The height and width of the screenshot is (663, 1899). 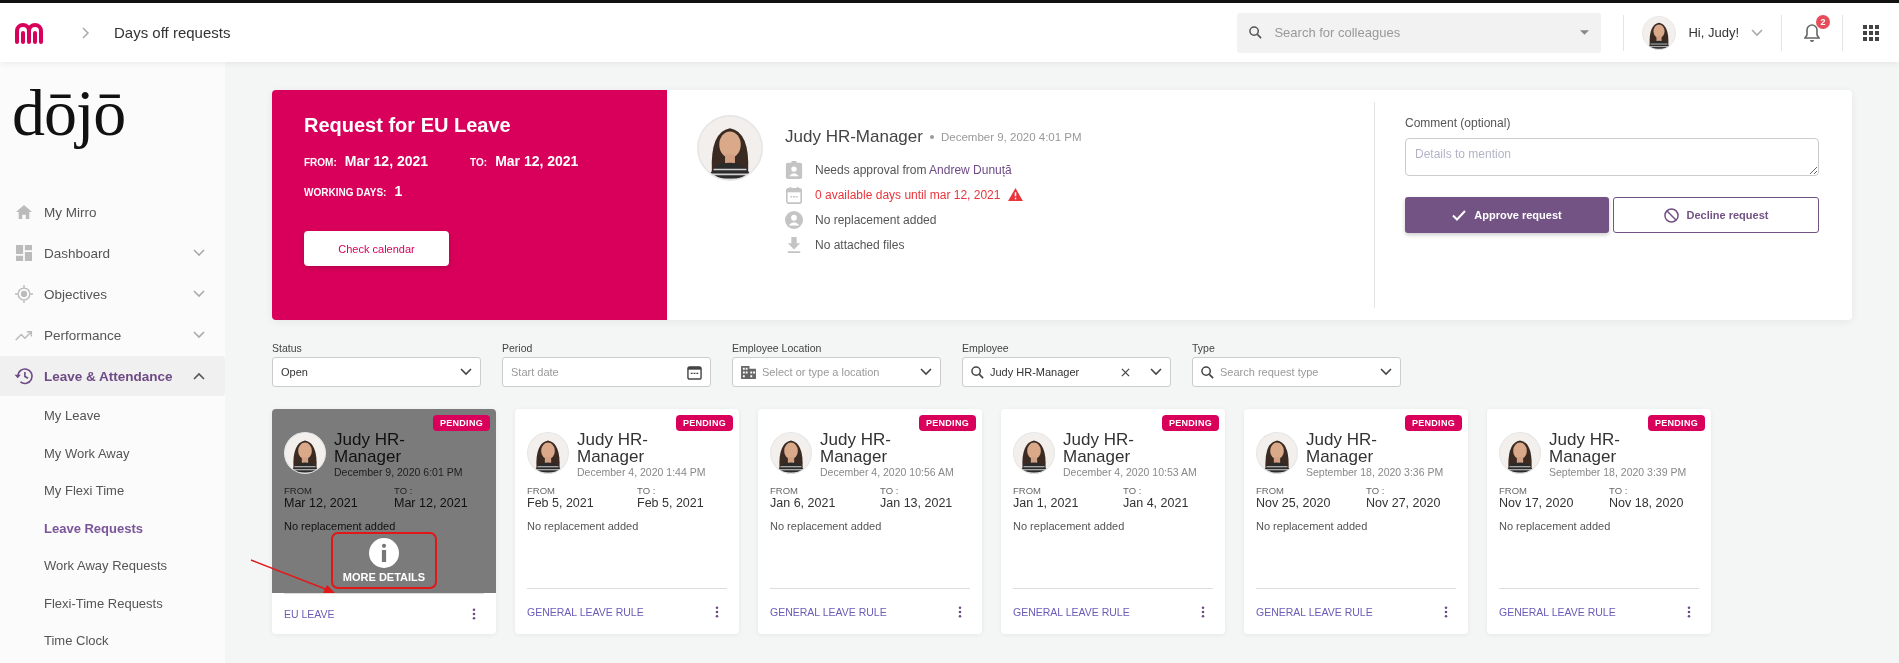 I want to click on check-calendar-button: Check calendar, so click(x=376, y=248).